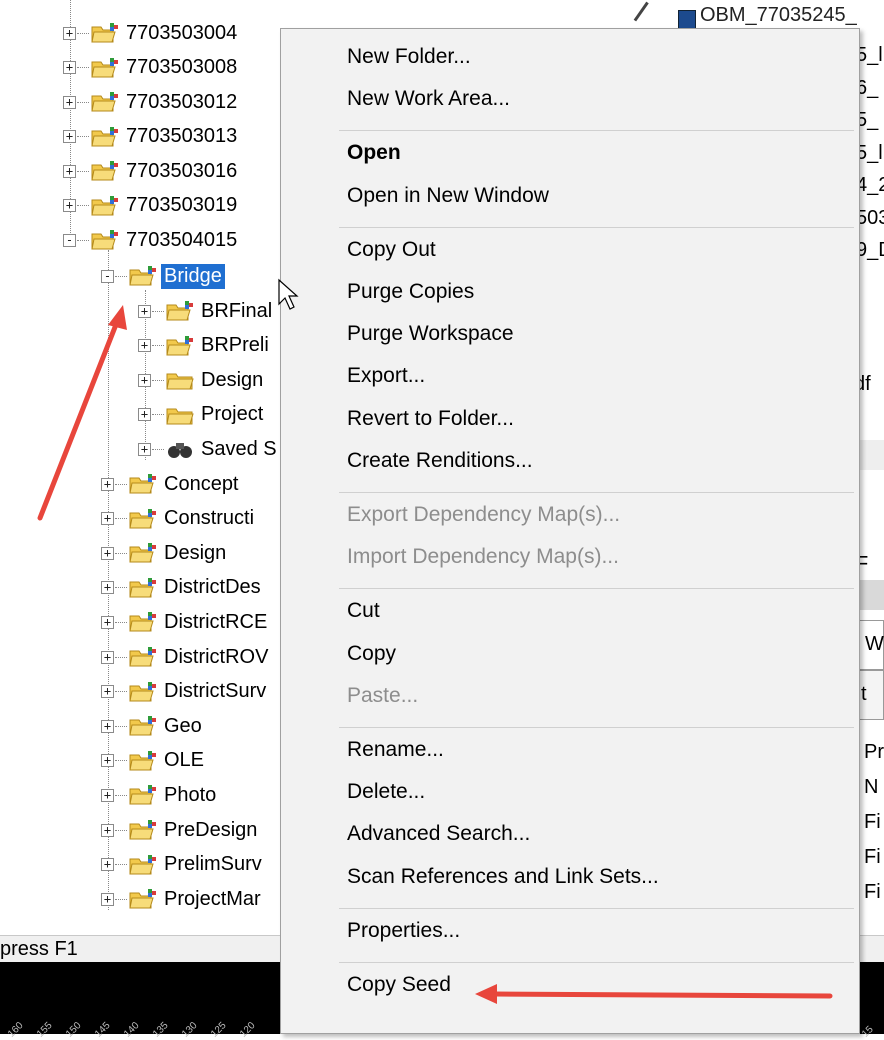 Image resolution: width=884 pixels, height=1040 pixels. What do you see at coordinates (216, 657) in the screenshot?
I see `tree-item-label: DistrictROV` at bounding box center [216, 657].